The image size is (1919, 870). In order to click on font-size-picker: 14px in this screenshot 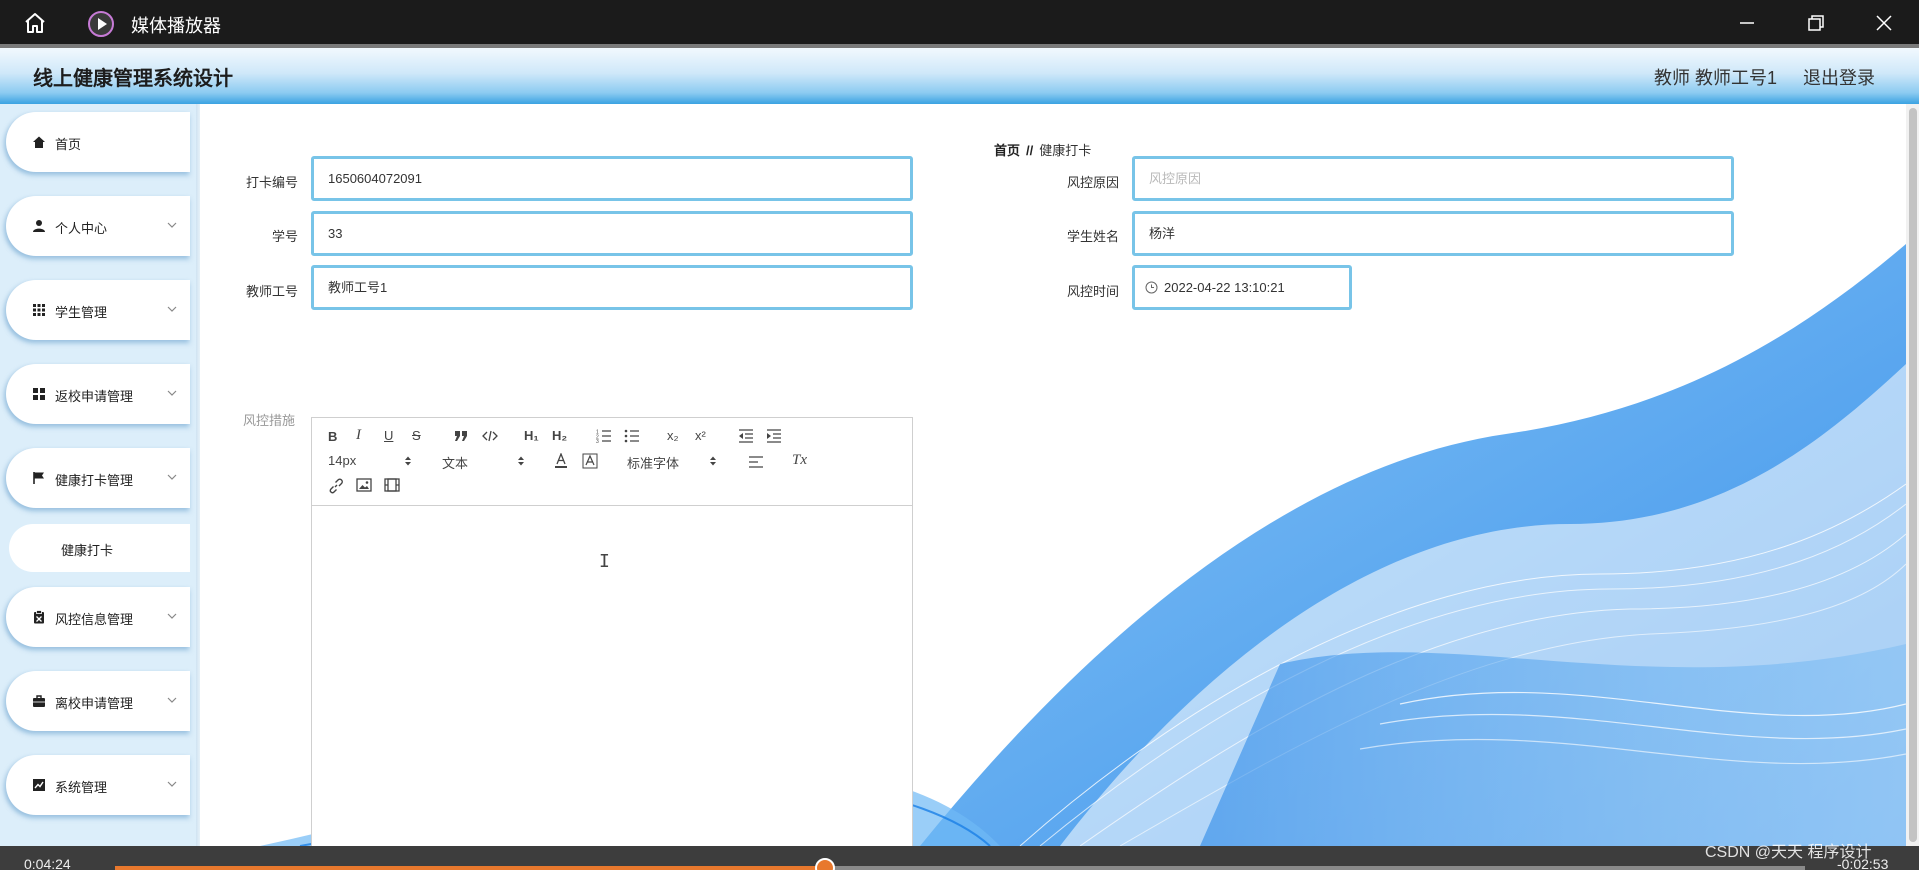, I will do `click(342, 460)`.